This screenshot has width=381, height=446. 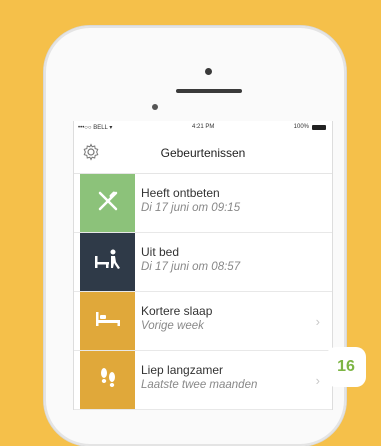 I want to click on event-subtitle: Di 17 juni om 09:15, so click(x=191, y=208).